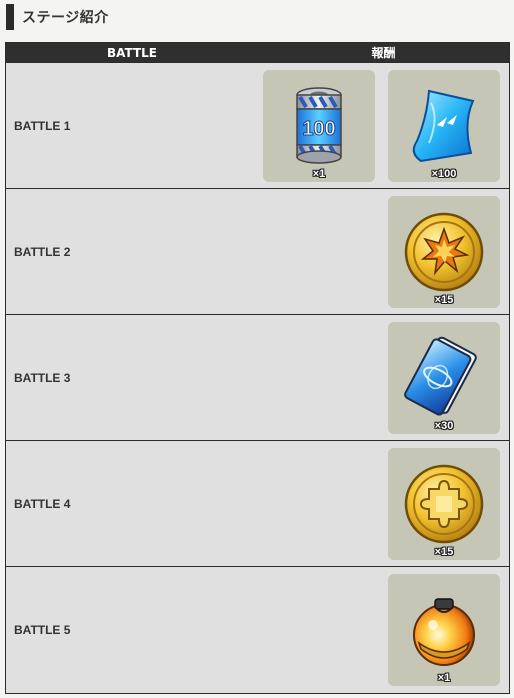  I want to click on battle-label: BATTLE 4, so click(42, 503).